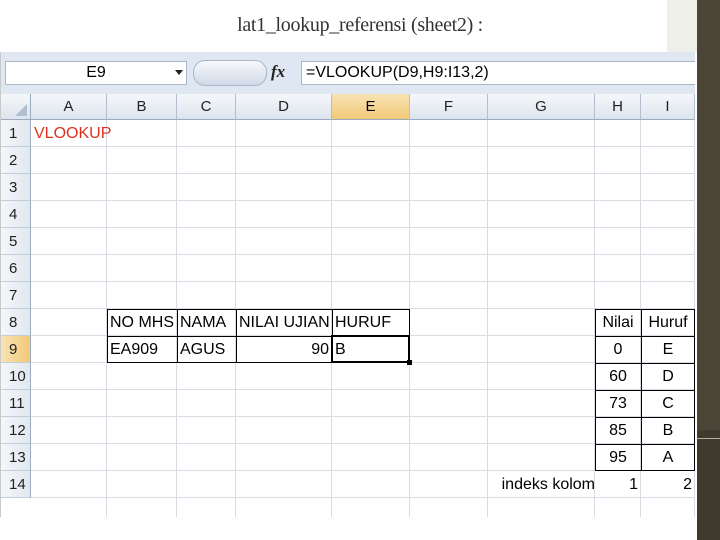  What do you see at coordinates (668, 322) in the screenshot?
I see `cell-i8: Huruf` at bounding box center [668, 322].